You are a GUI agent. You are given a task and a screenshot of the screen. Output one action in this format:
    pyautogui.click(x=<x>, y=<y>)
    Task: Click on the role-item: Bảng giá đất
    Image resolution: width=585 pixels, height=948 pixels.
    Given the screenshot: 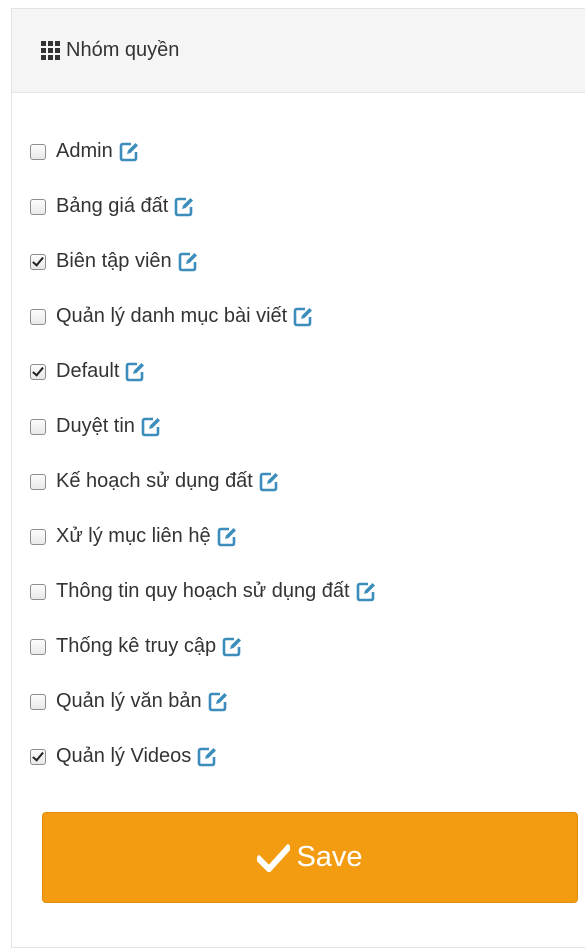 What is the action you would take?
    pyautogui.click(x=203, y=206)
    